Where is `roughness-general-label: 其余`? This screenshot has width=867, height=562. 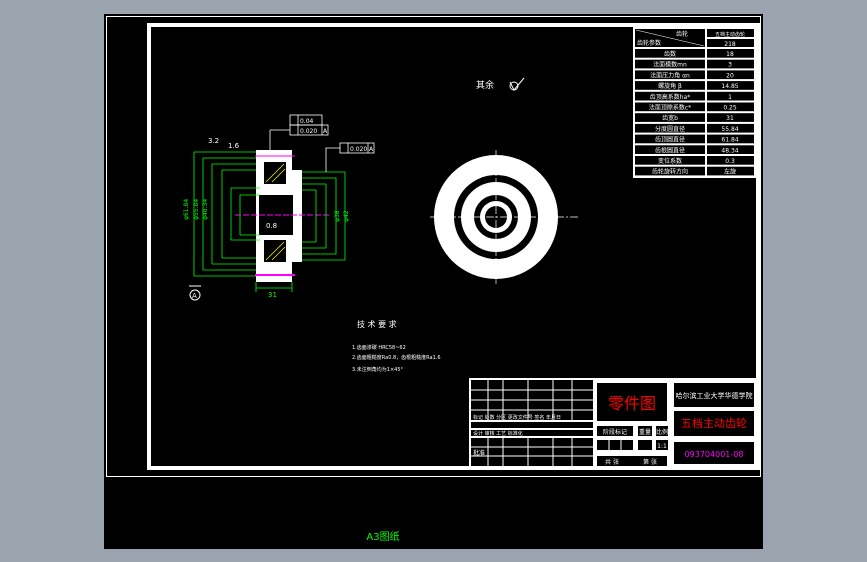
roughness-general-label: 其余 is located at coordinates (485, 85).